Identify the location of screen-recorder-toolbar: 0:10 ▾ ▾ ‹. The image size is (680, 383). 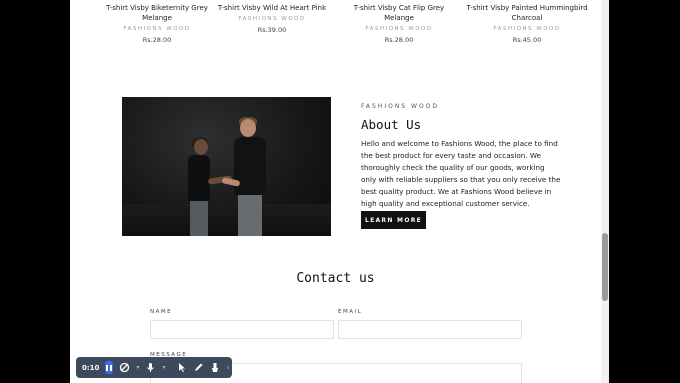
(154, 367).